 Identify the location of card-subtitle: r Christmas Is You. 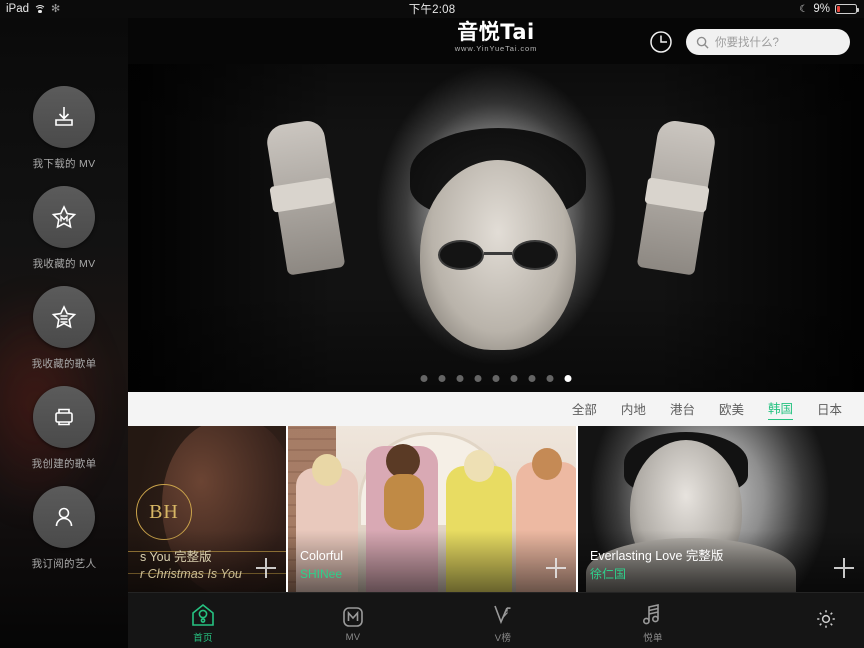
(191, 574).